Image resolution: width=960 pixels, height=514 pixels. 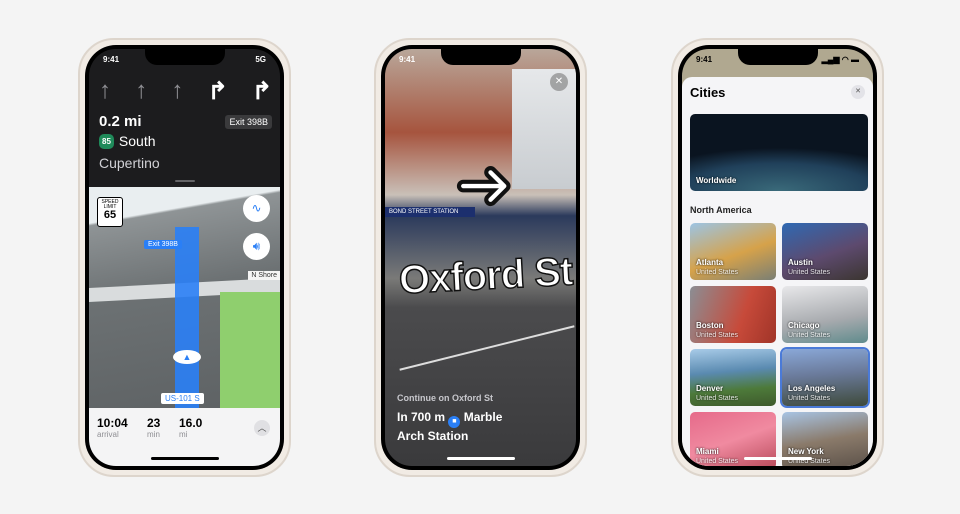 What do you see at coordinates (154, 423) in the screenshot?
I see `trip-minutes: 23` at bounding box center [154, 423].